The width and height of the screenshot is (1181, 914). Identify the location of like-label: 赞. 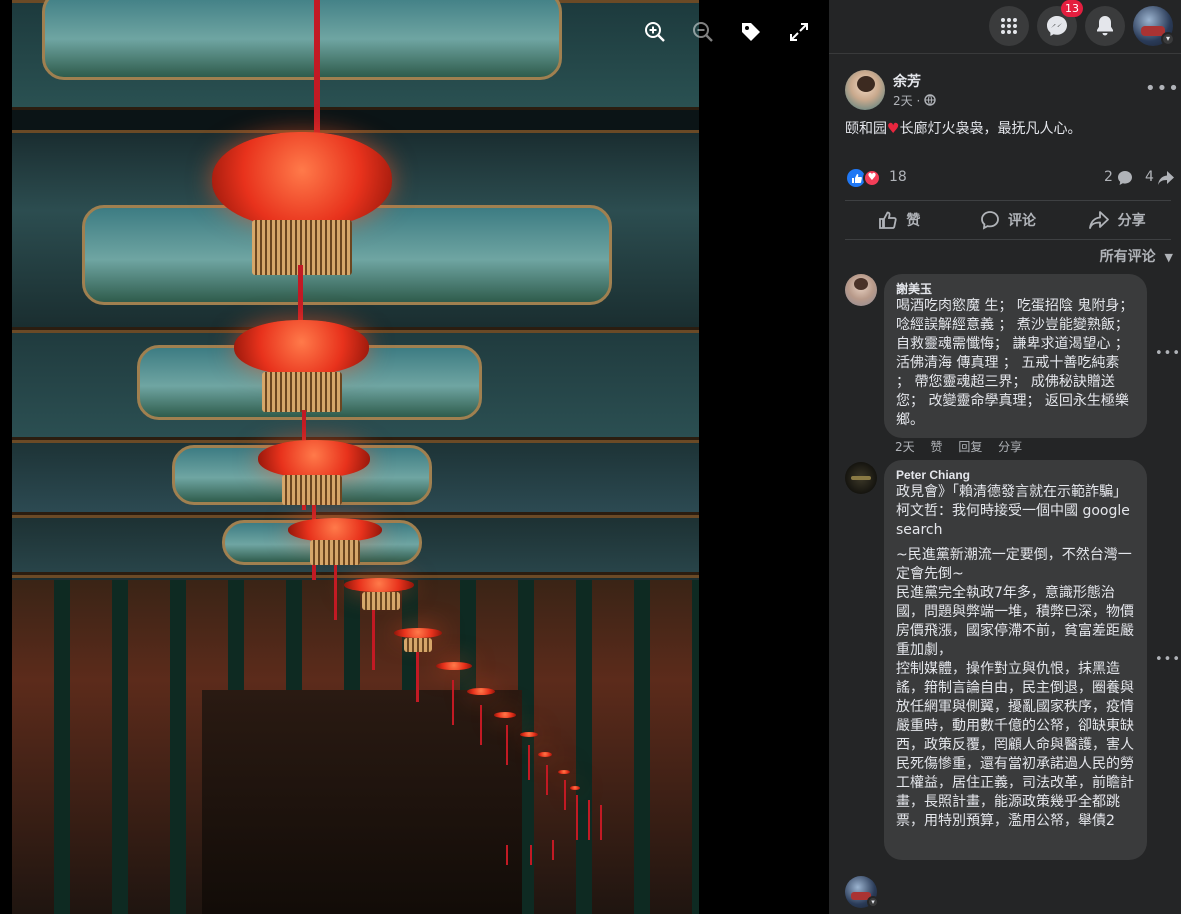
(913, 221).